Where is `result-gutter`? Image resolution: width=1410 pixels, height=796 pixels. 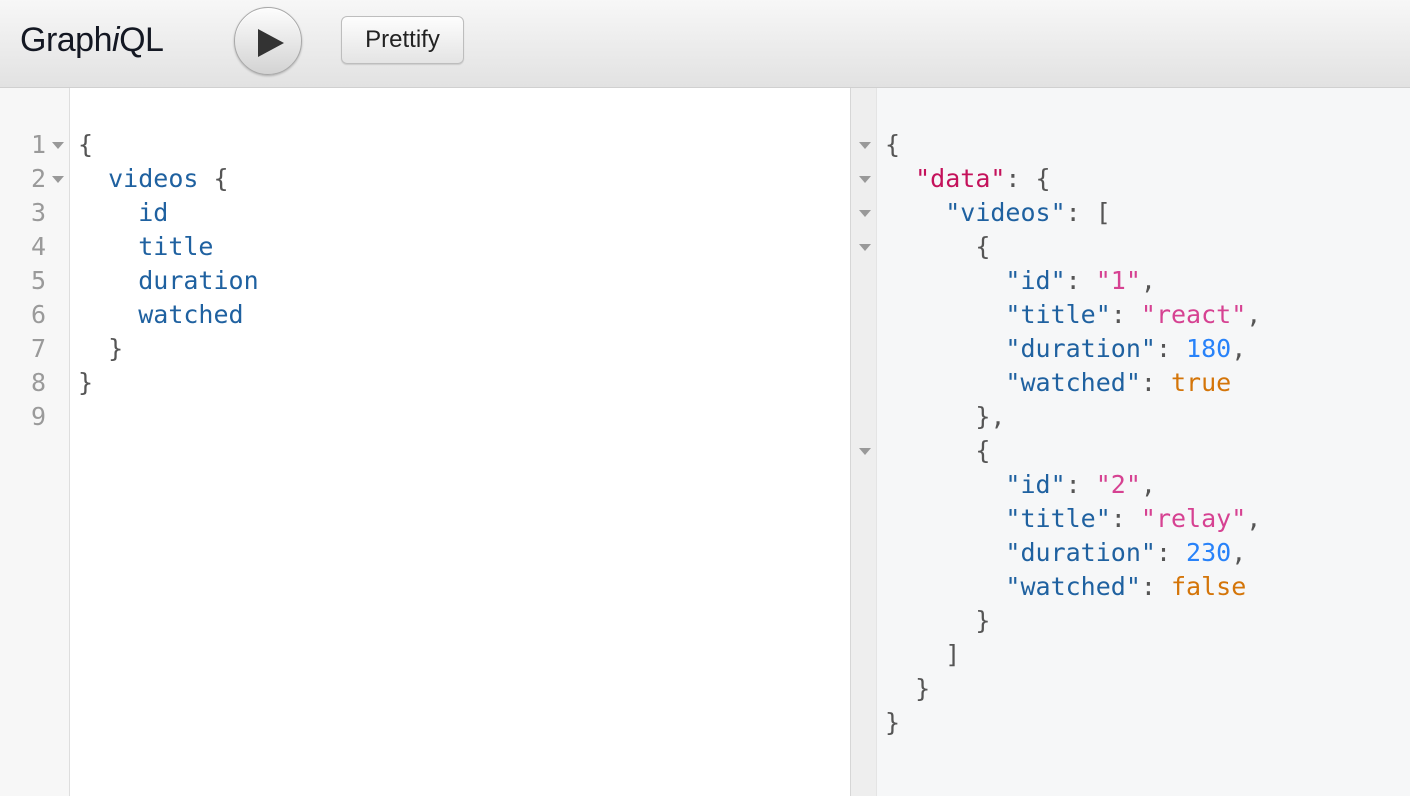
result-gutter is located at coordinates (864, 442).